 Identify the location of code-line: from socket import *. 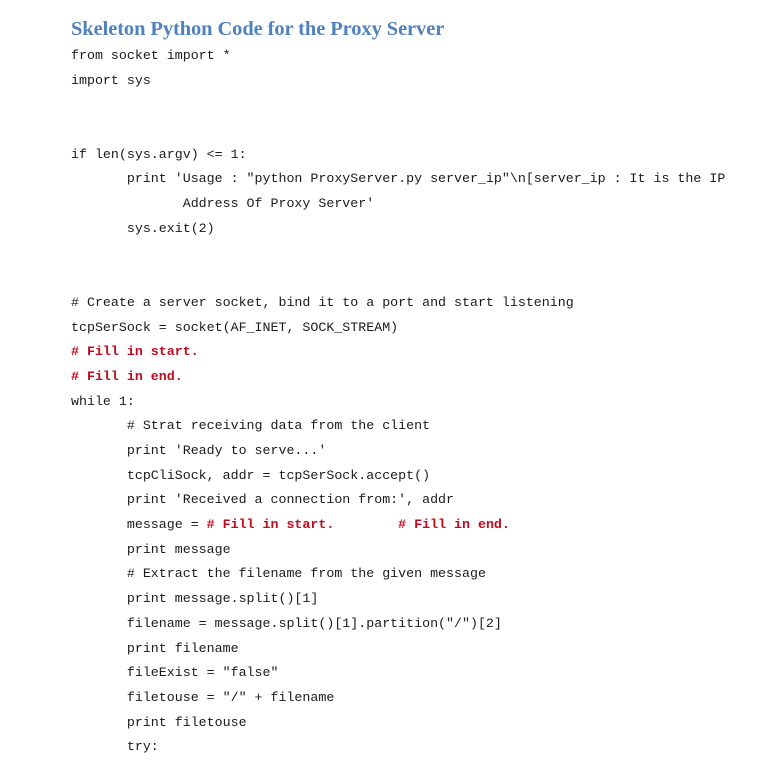
(421, 56).